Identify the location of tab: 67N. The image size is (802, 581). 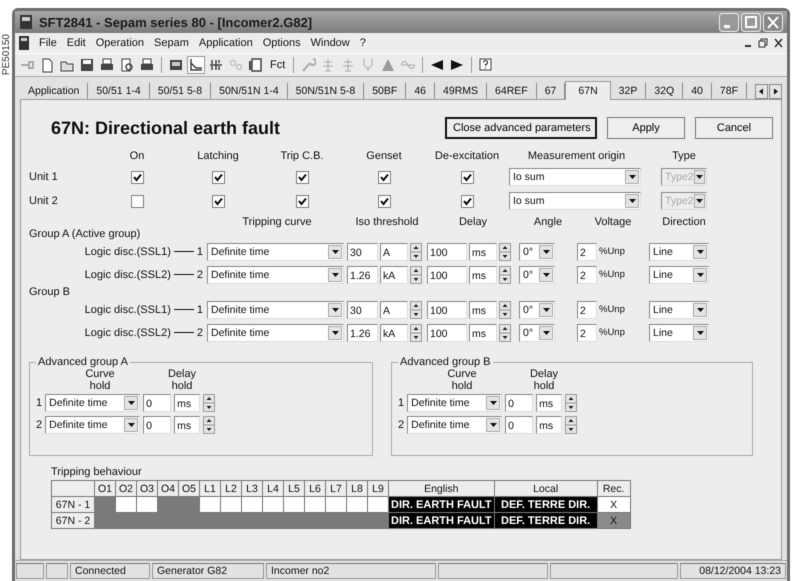
(588, 90).